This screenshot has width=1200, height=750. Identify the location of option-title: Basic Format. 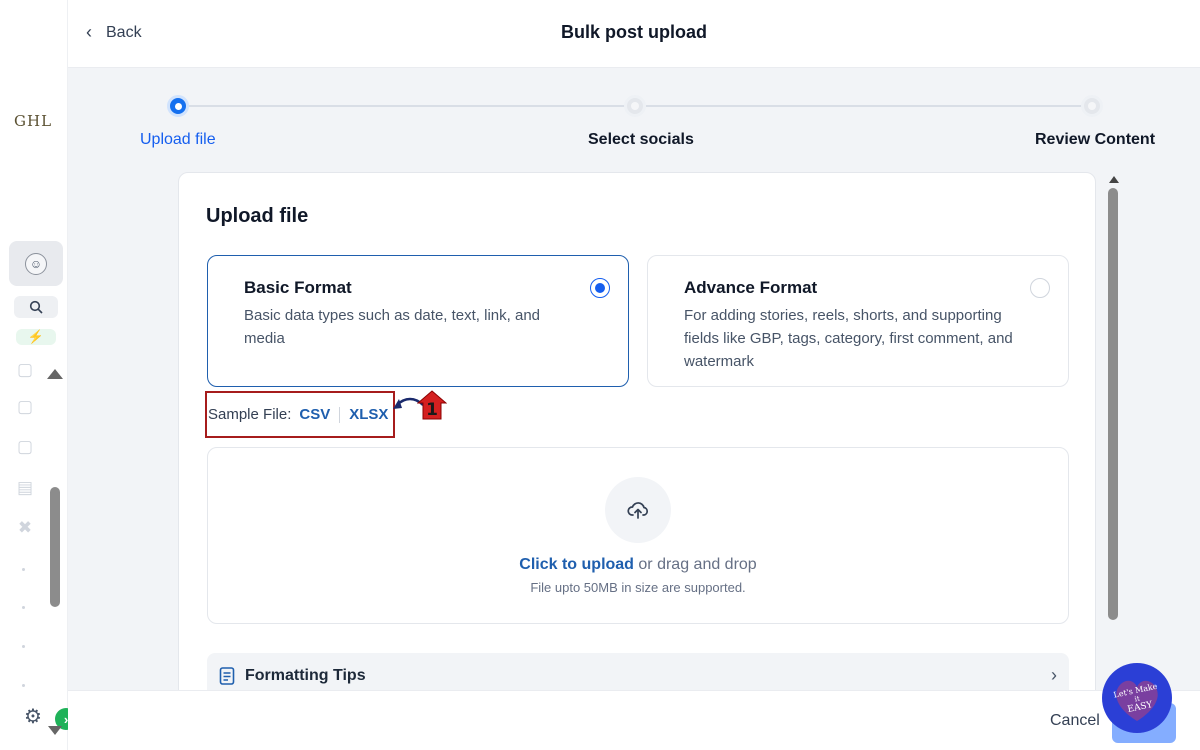
(298, 287).